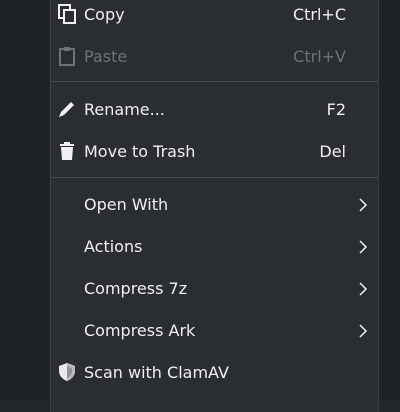  I want to click on menu-item-scan-clamav: Scan with ClamAV, so click(214, 372).